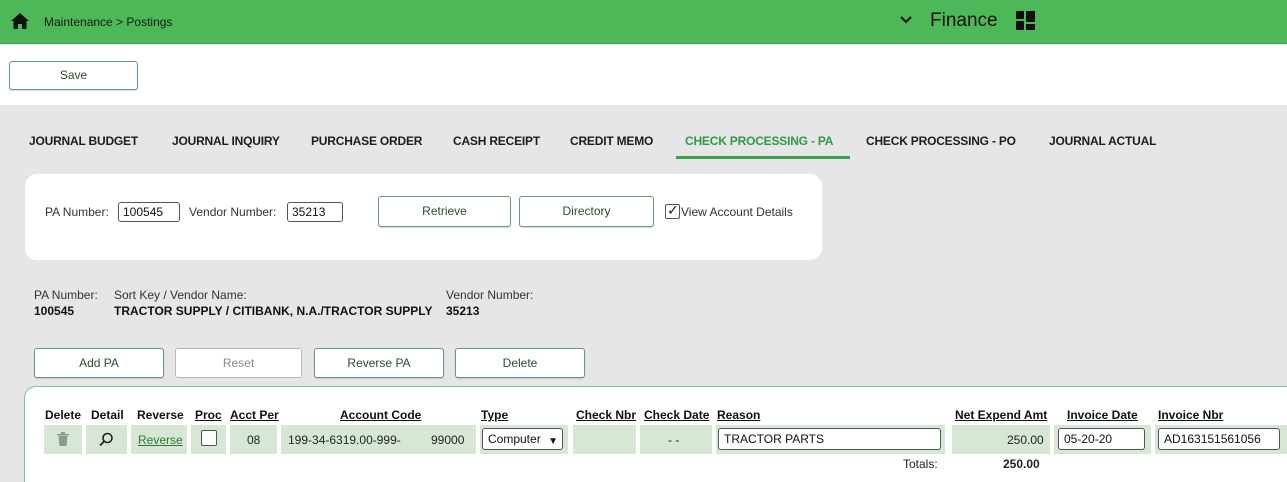 The width and height of the screenshot is (1287, 482). What do you see at coordinates (160, 440) in the screenshot?
I see `reverse-link: Reverse` at bounding box center [160, 440].